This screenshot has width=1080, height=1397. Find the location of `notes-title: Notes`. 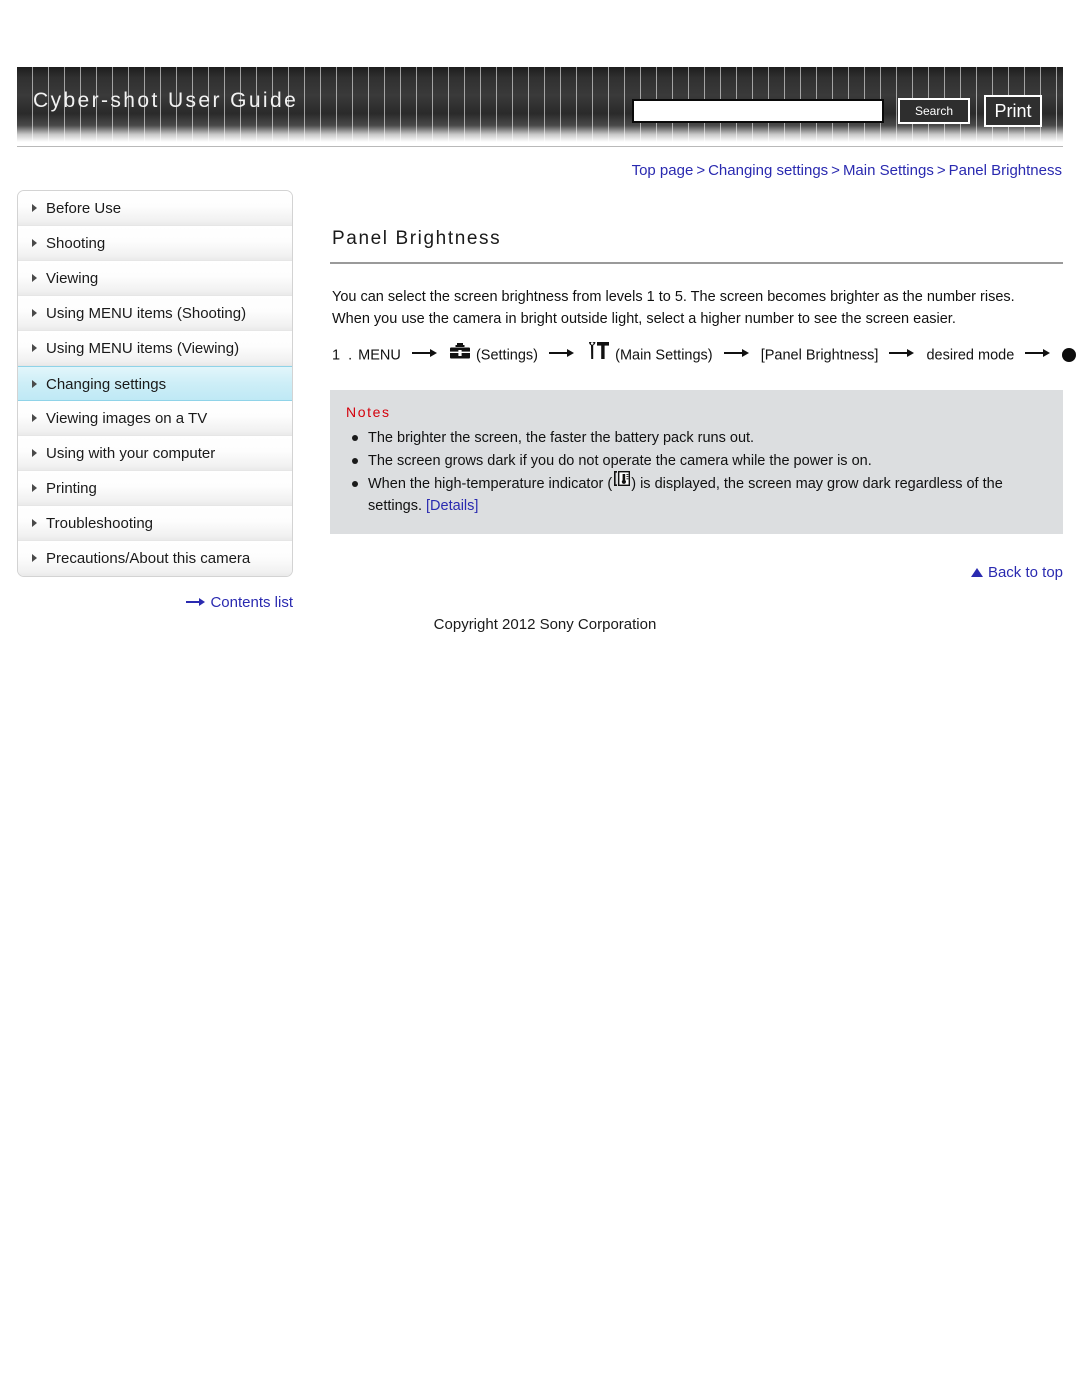

notes-title: Notes is located at coordinates (368, 412).